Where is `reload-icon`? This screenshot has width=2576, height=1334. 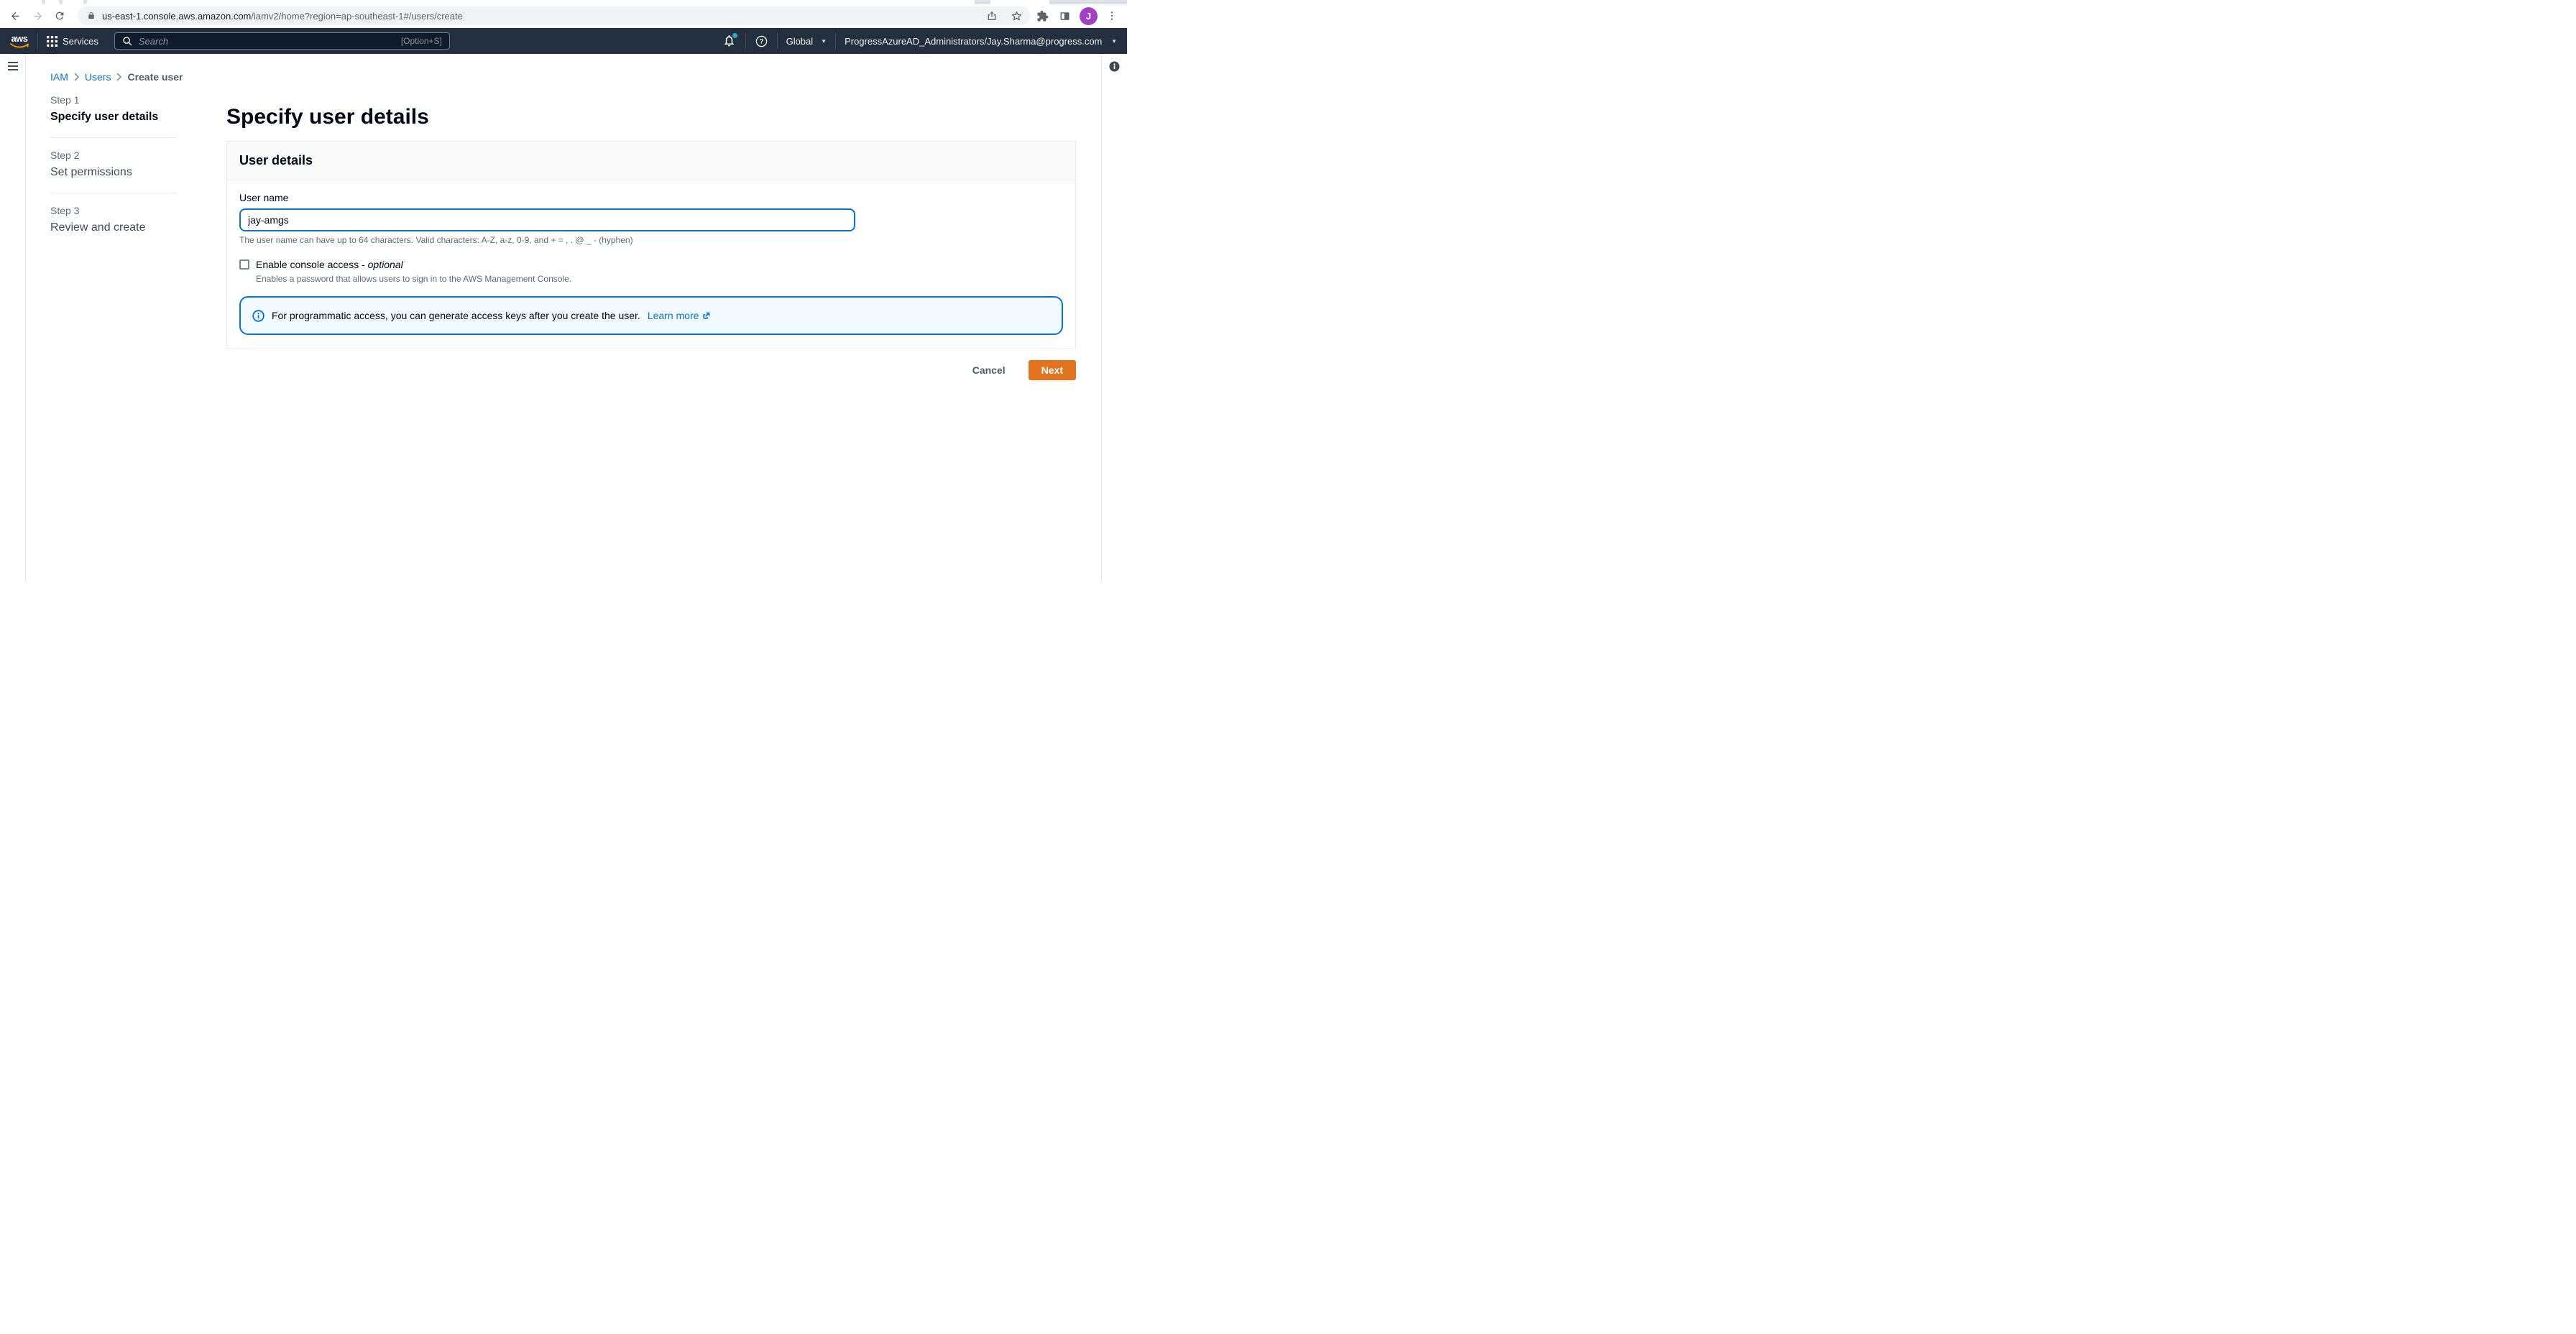
reload-icon is located at coordinates (59, 15).